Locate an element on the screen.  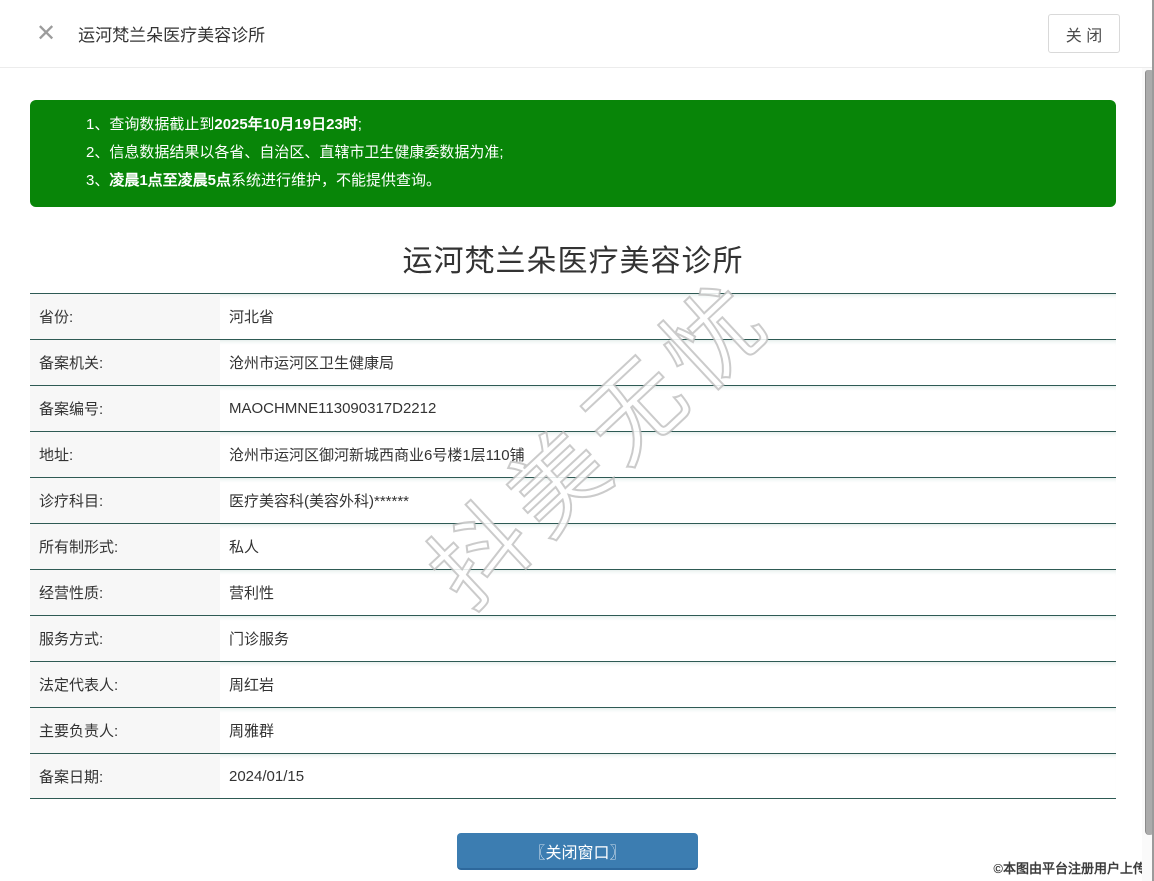
table-row: 省份: 河北省 is located at coordinates (573, 316).